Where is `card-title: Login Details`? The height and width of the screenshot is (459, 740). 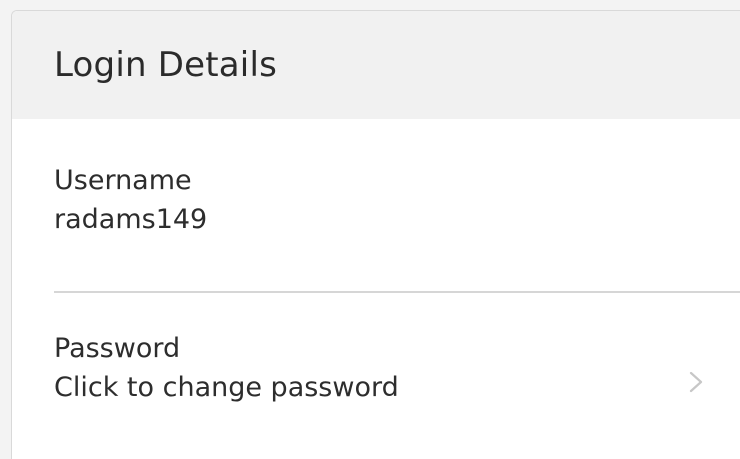 card-title: Login Details is located at coordinates (166, 65).